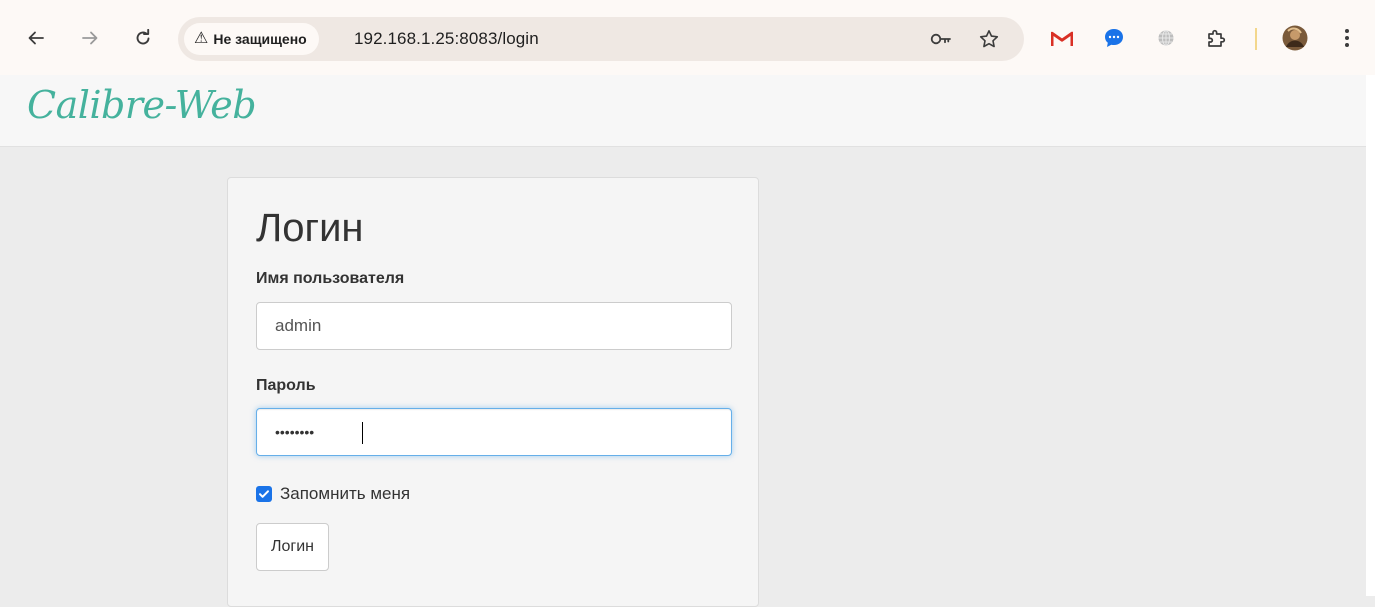 The height and width of the screenshot is (607, 1375). I want to click on url-text: 192.168.1.25:8083/login, so click(446, 39).